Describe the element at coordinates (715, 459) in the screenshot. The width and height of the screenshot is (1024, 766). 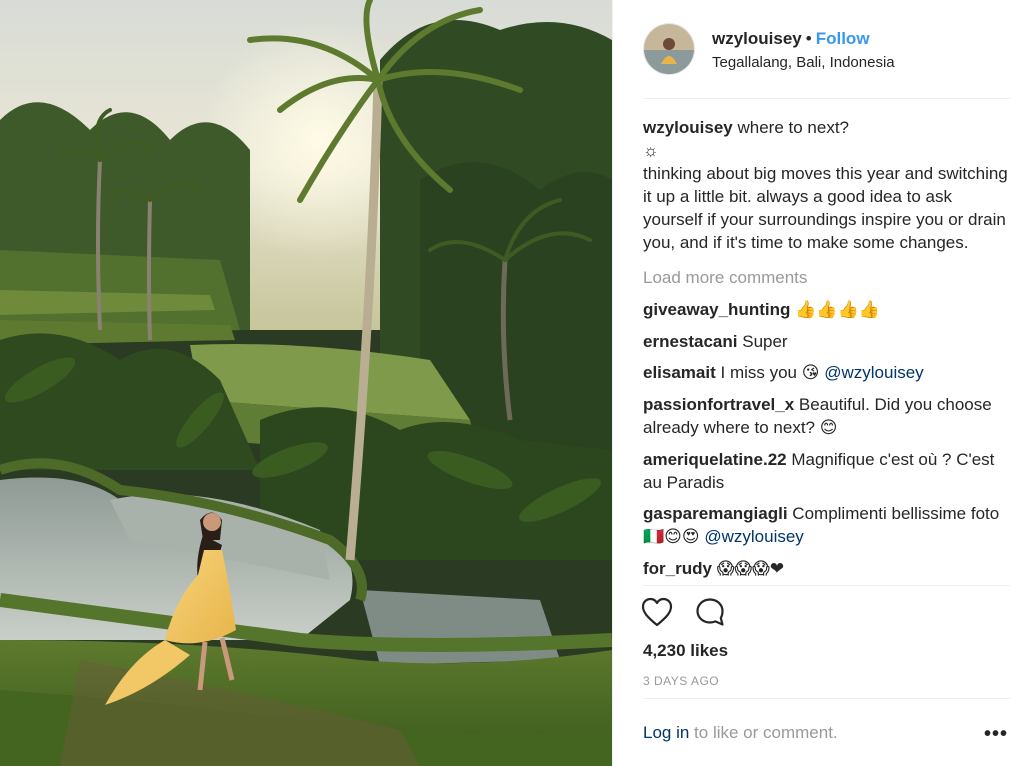
I see `comment-username: ameriquelatine.22` at that location.